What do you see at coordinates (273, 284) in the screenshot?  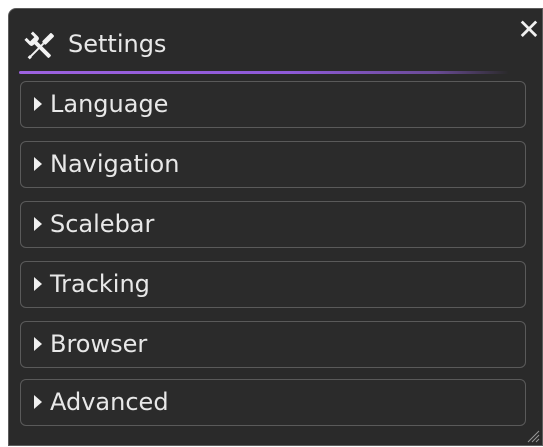 I see `section-tracking: Tracking` at bounding box center [273, 284].